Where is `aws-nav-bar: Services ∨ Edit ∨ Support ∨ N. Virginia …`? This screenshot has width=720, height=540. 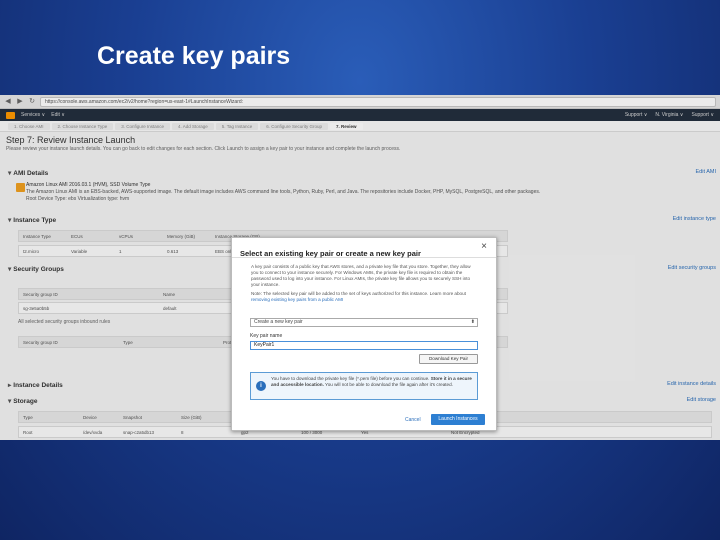
aws-nav-bar: Services ∨ Edit ∨ Support ∨ N. Virginia … is located at coordinates (360, 115).